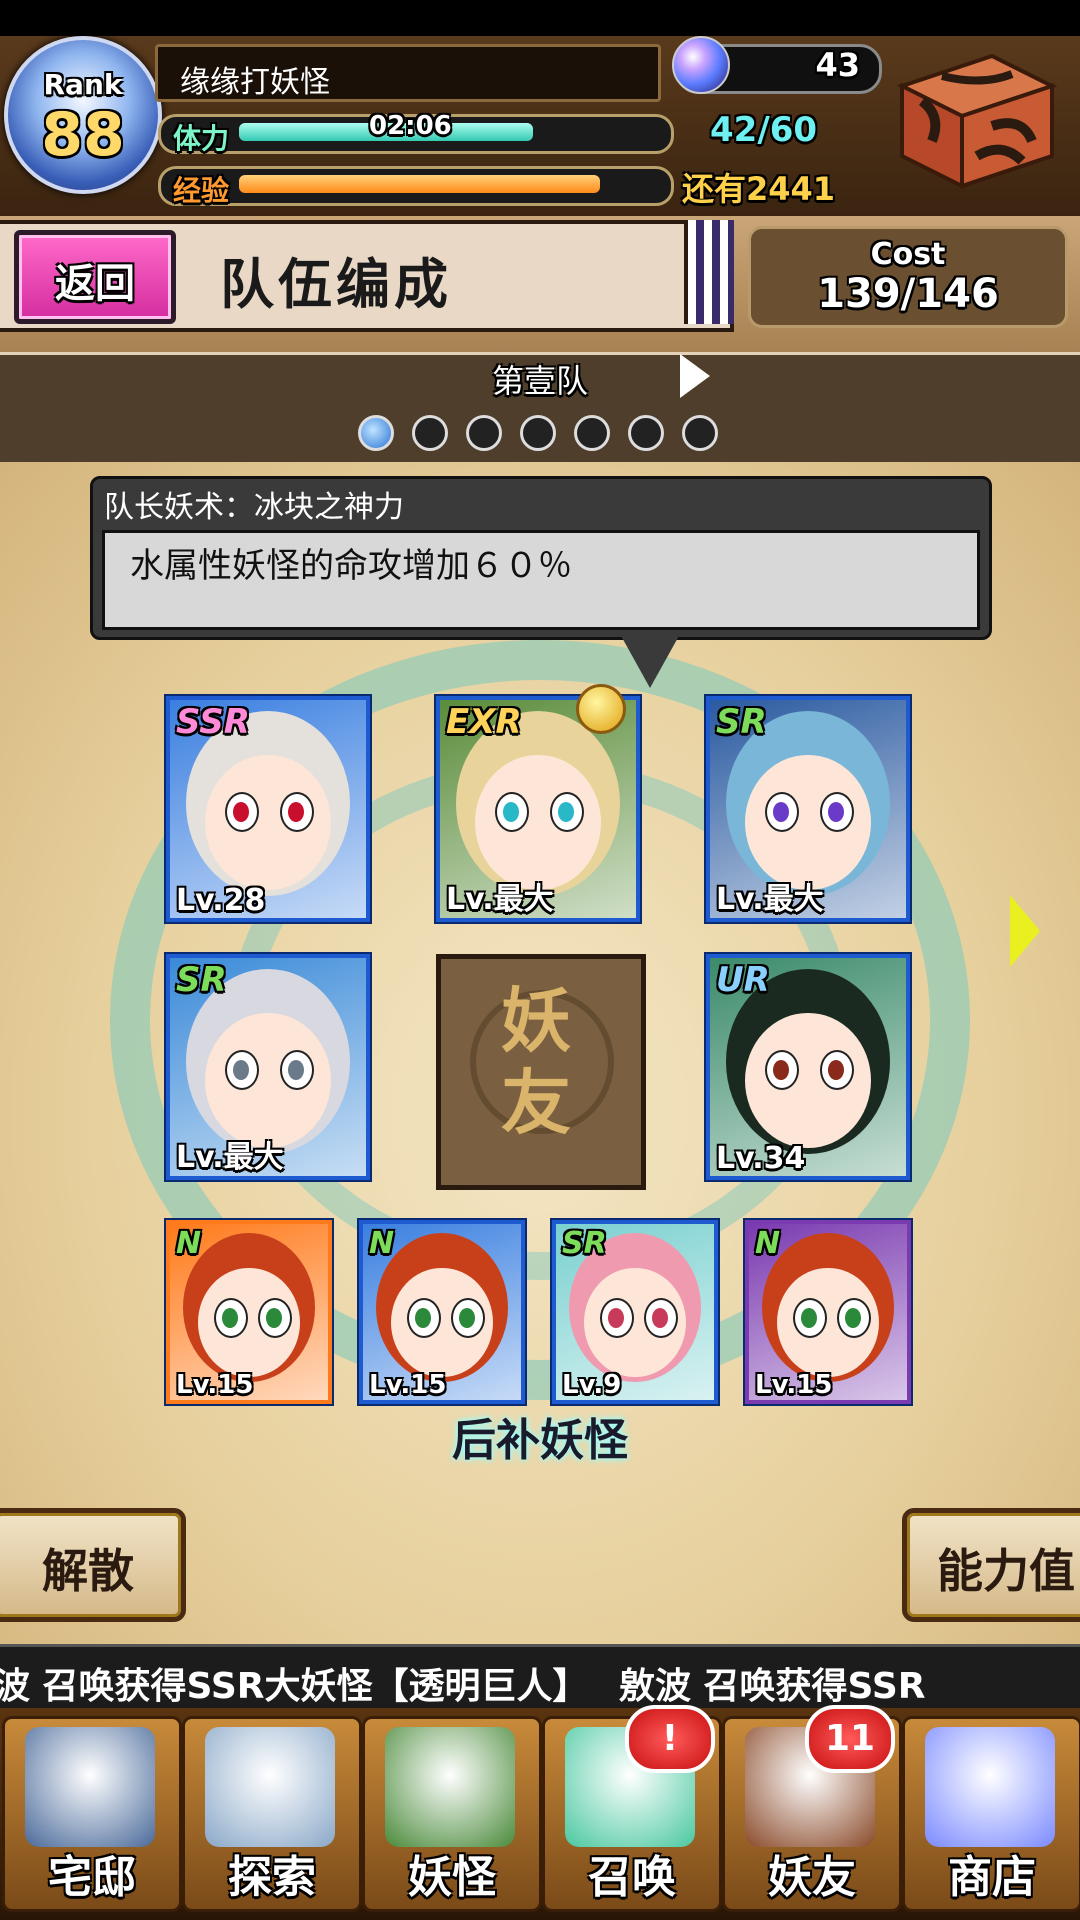  I want to click on nav-item: 妖怪, so click(452, 1814).